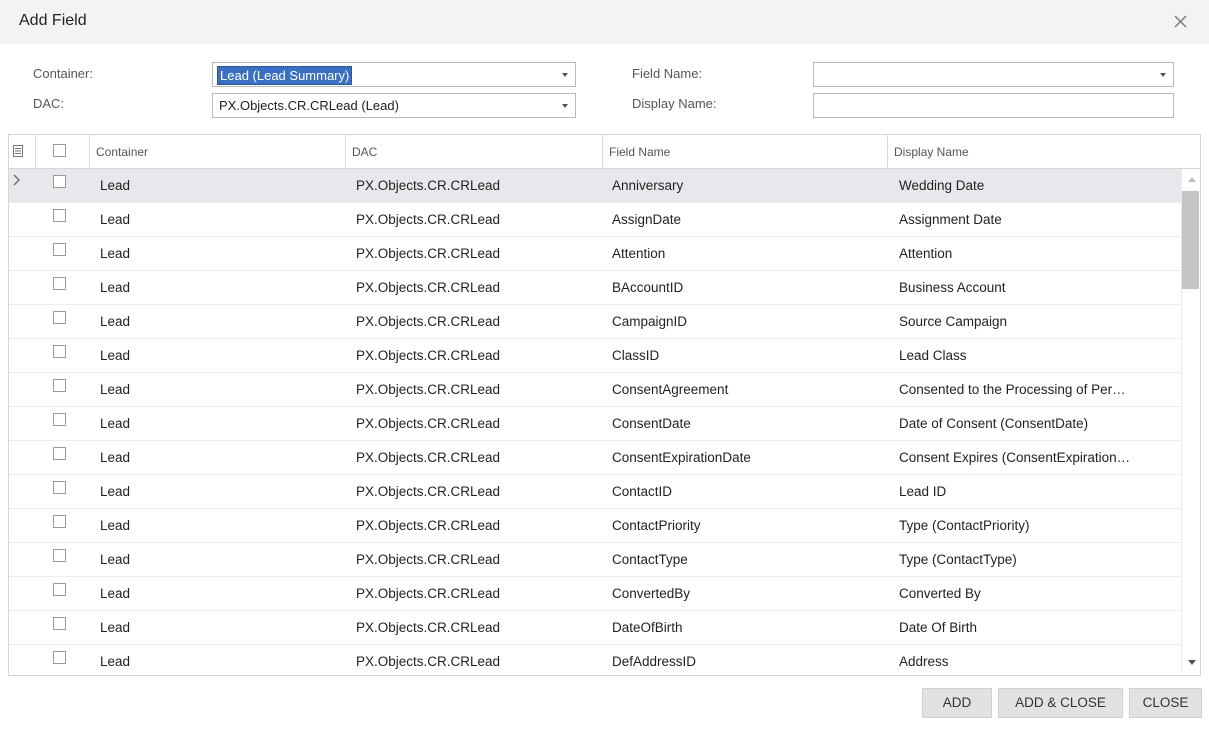 This screenshot has height=729, width=1209. Describe the element at coordinates (953, 321) in the screenshot. I see `cell-display-name: Source Campaign` at that location.